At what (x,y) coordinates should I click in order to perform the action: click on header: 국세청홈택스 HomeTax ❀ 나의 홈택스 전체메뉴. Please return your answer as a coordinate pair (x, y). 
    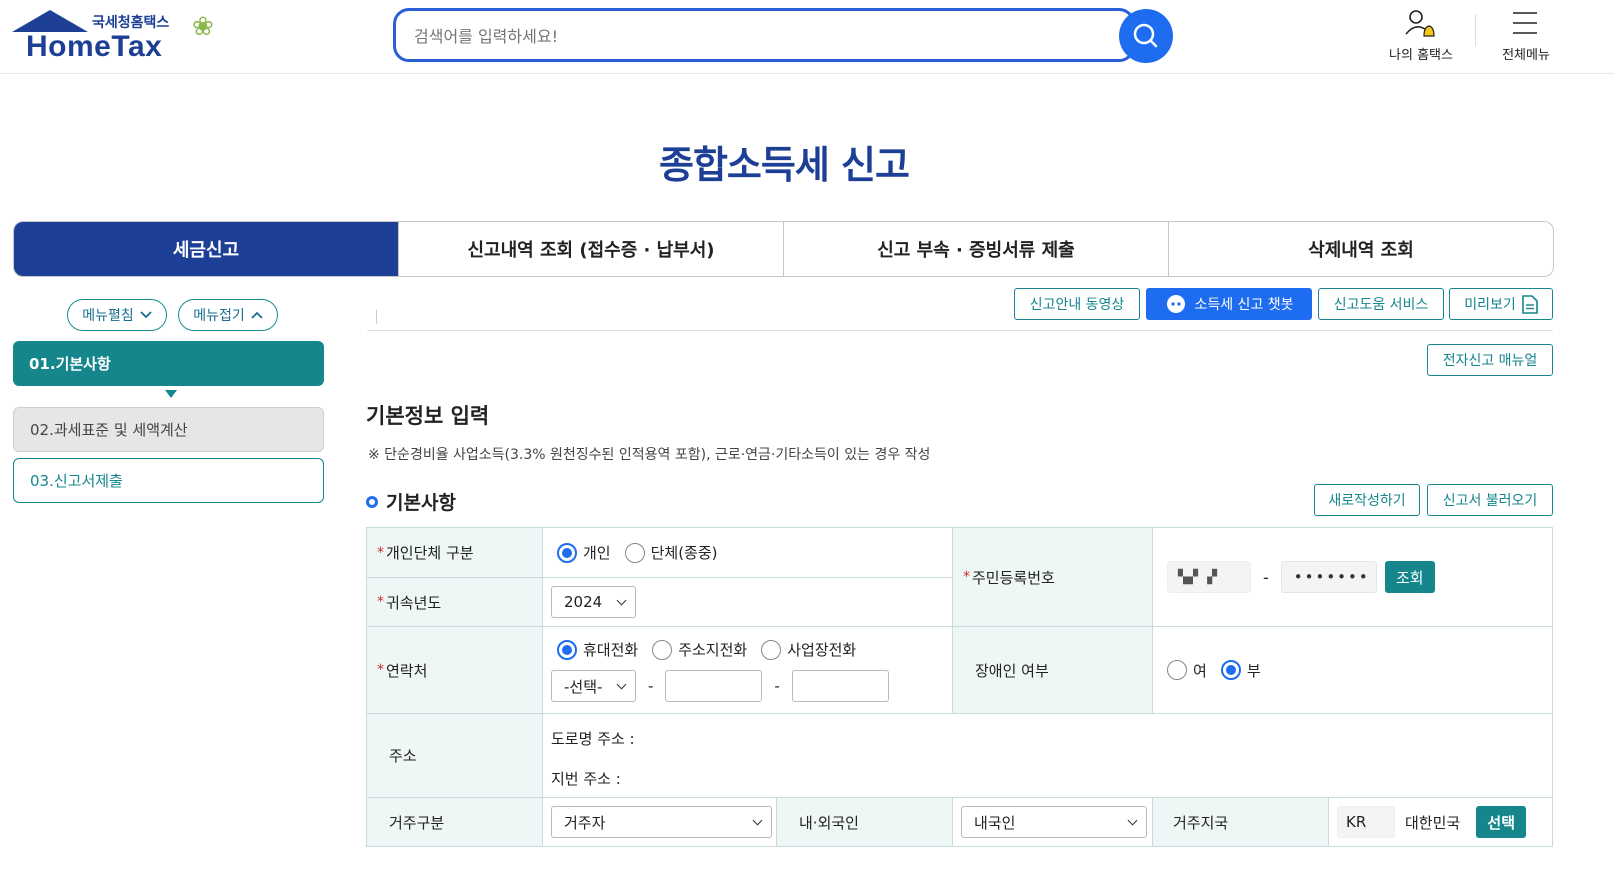
    Looking at the image, I should click on (807, 37).